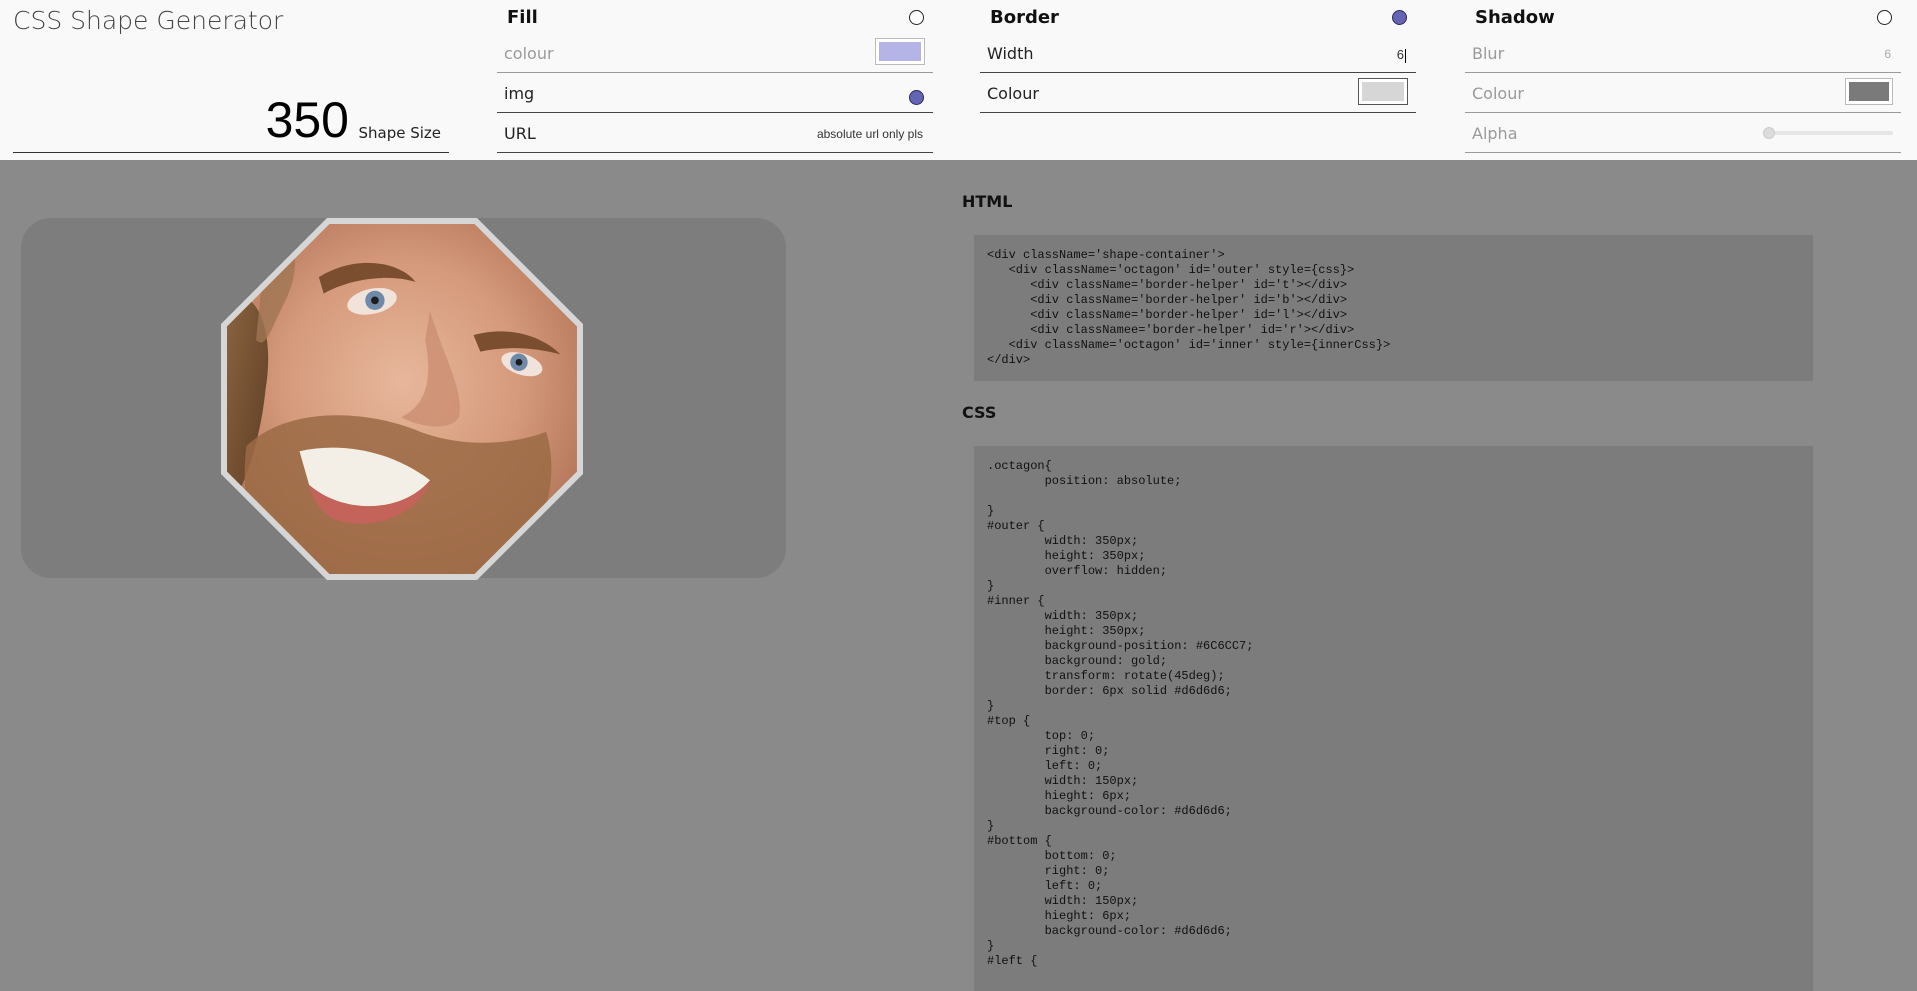  What do you see at coordinates (1399, 17) in the screenshot?
I see `border-toggle` at bounding box center [1399, 17].